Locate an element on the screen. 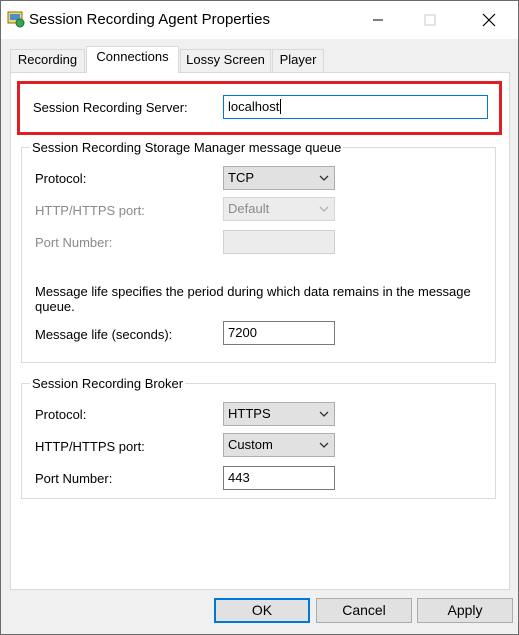 Image resolution: width=519 pixels, height=635 pixels. title-bar: Session Recording Agent Properties is located at coordinates (259, 20).